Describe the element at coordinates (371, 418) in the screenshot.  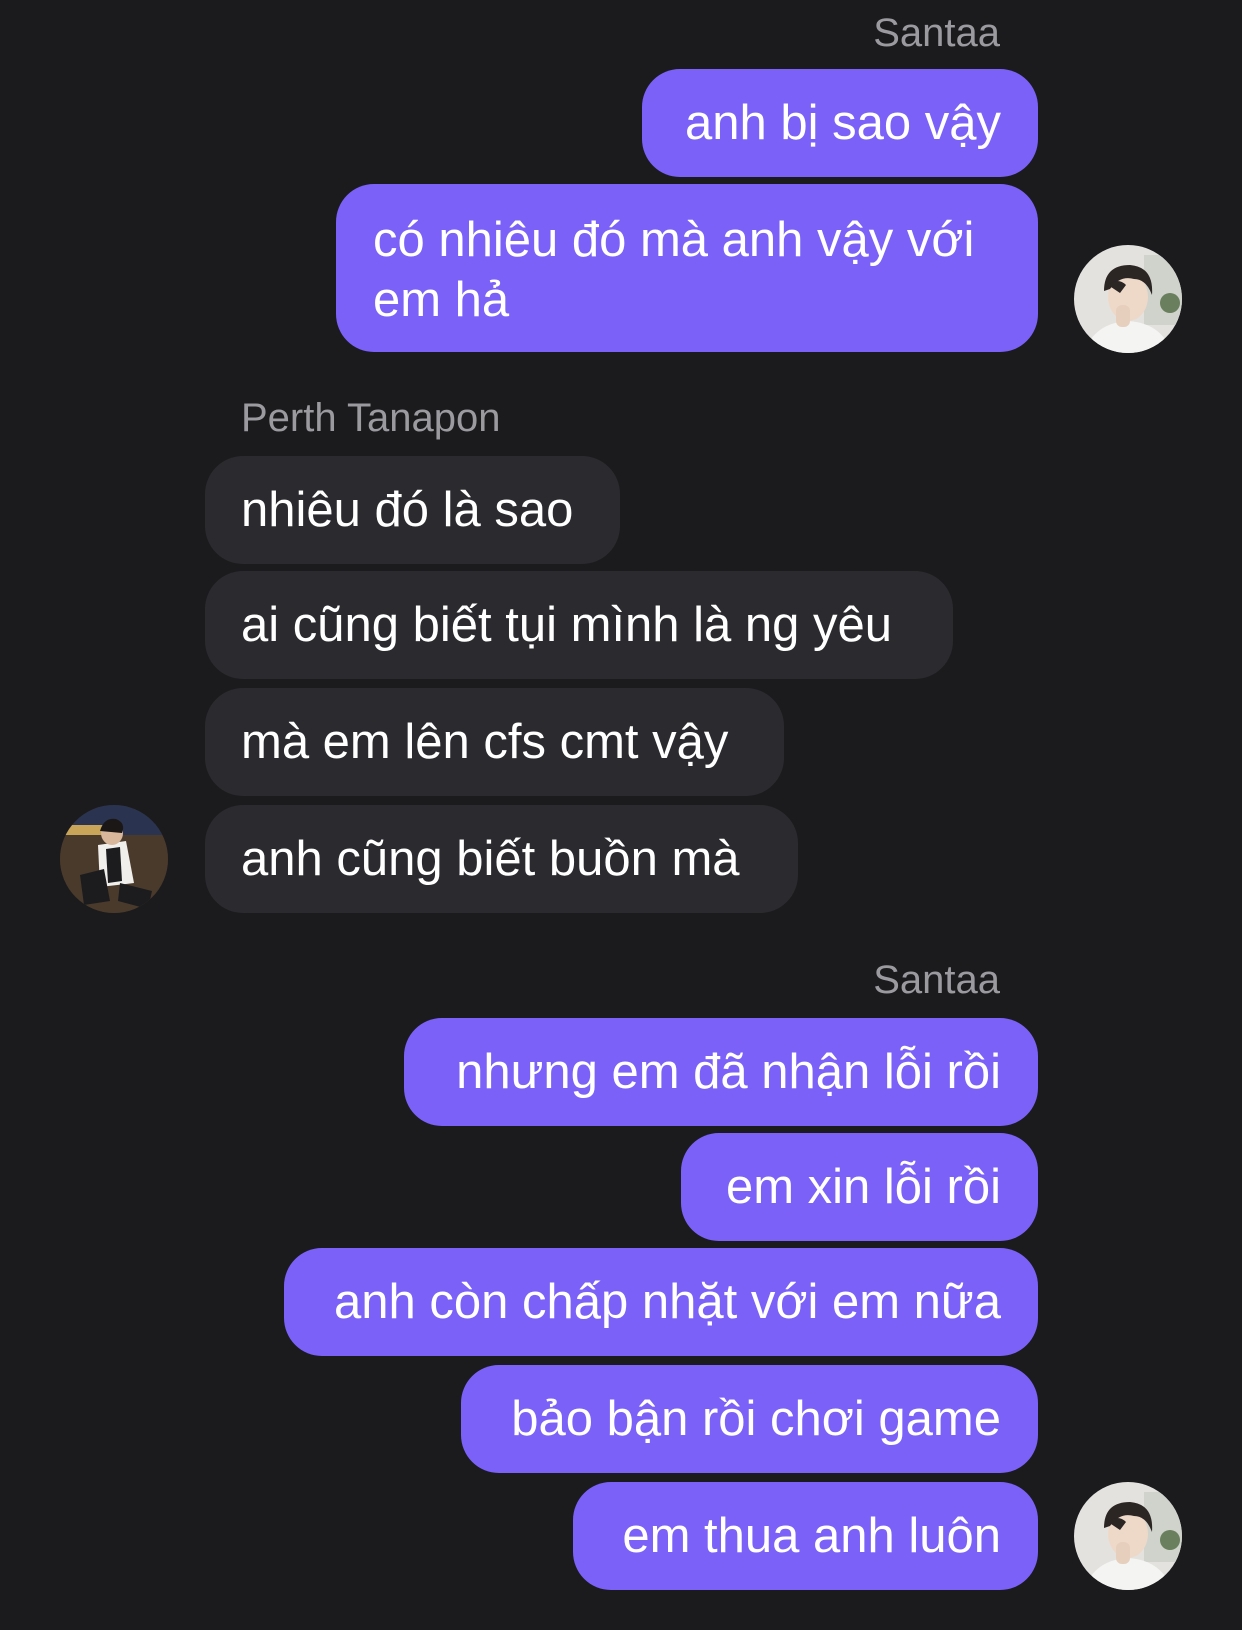
I see `sender-name-perth-tanapon: Perth Tanapon` at that location.